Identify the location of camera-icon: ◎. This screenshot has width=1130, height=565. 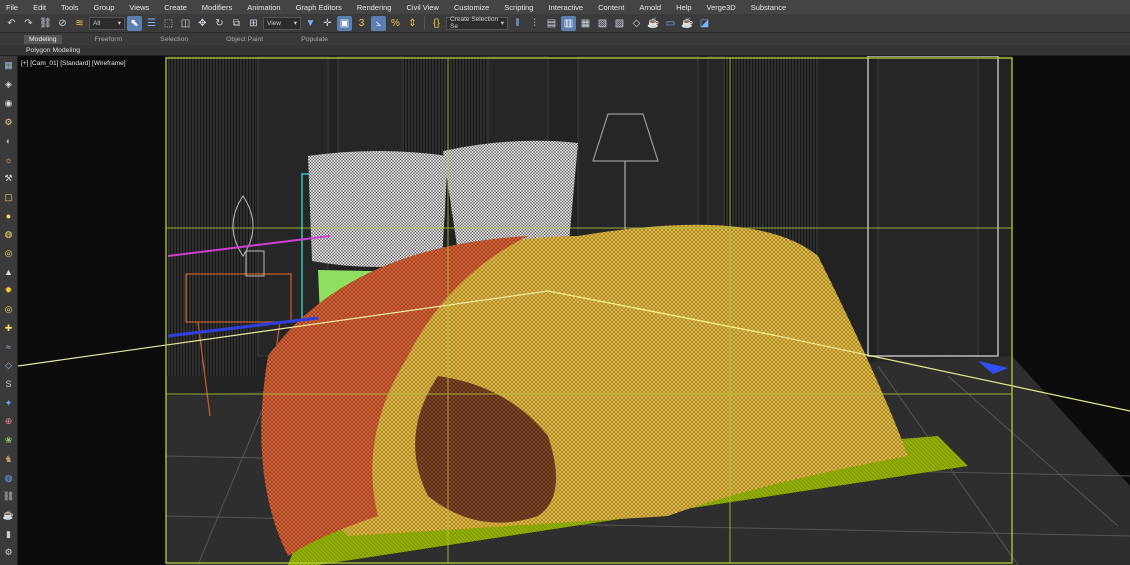
(9, 310).